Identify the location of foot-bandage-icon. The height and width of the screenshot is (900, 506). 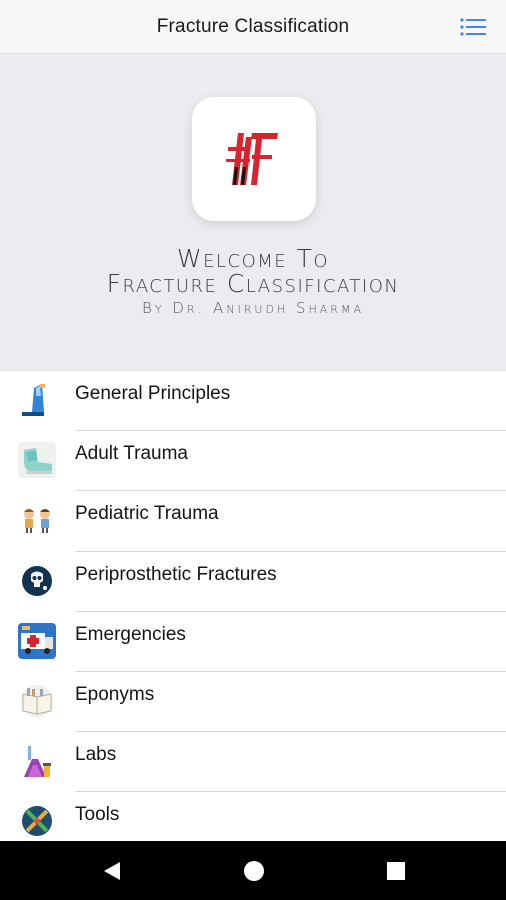
(37, 460).